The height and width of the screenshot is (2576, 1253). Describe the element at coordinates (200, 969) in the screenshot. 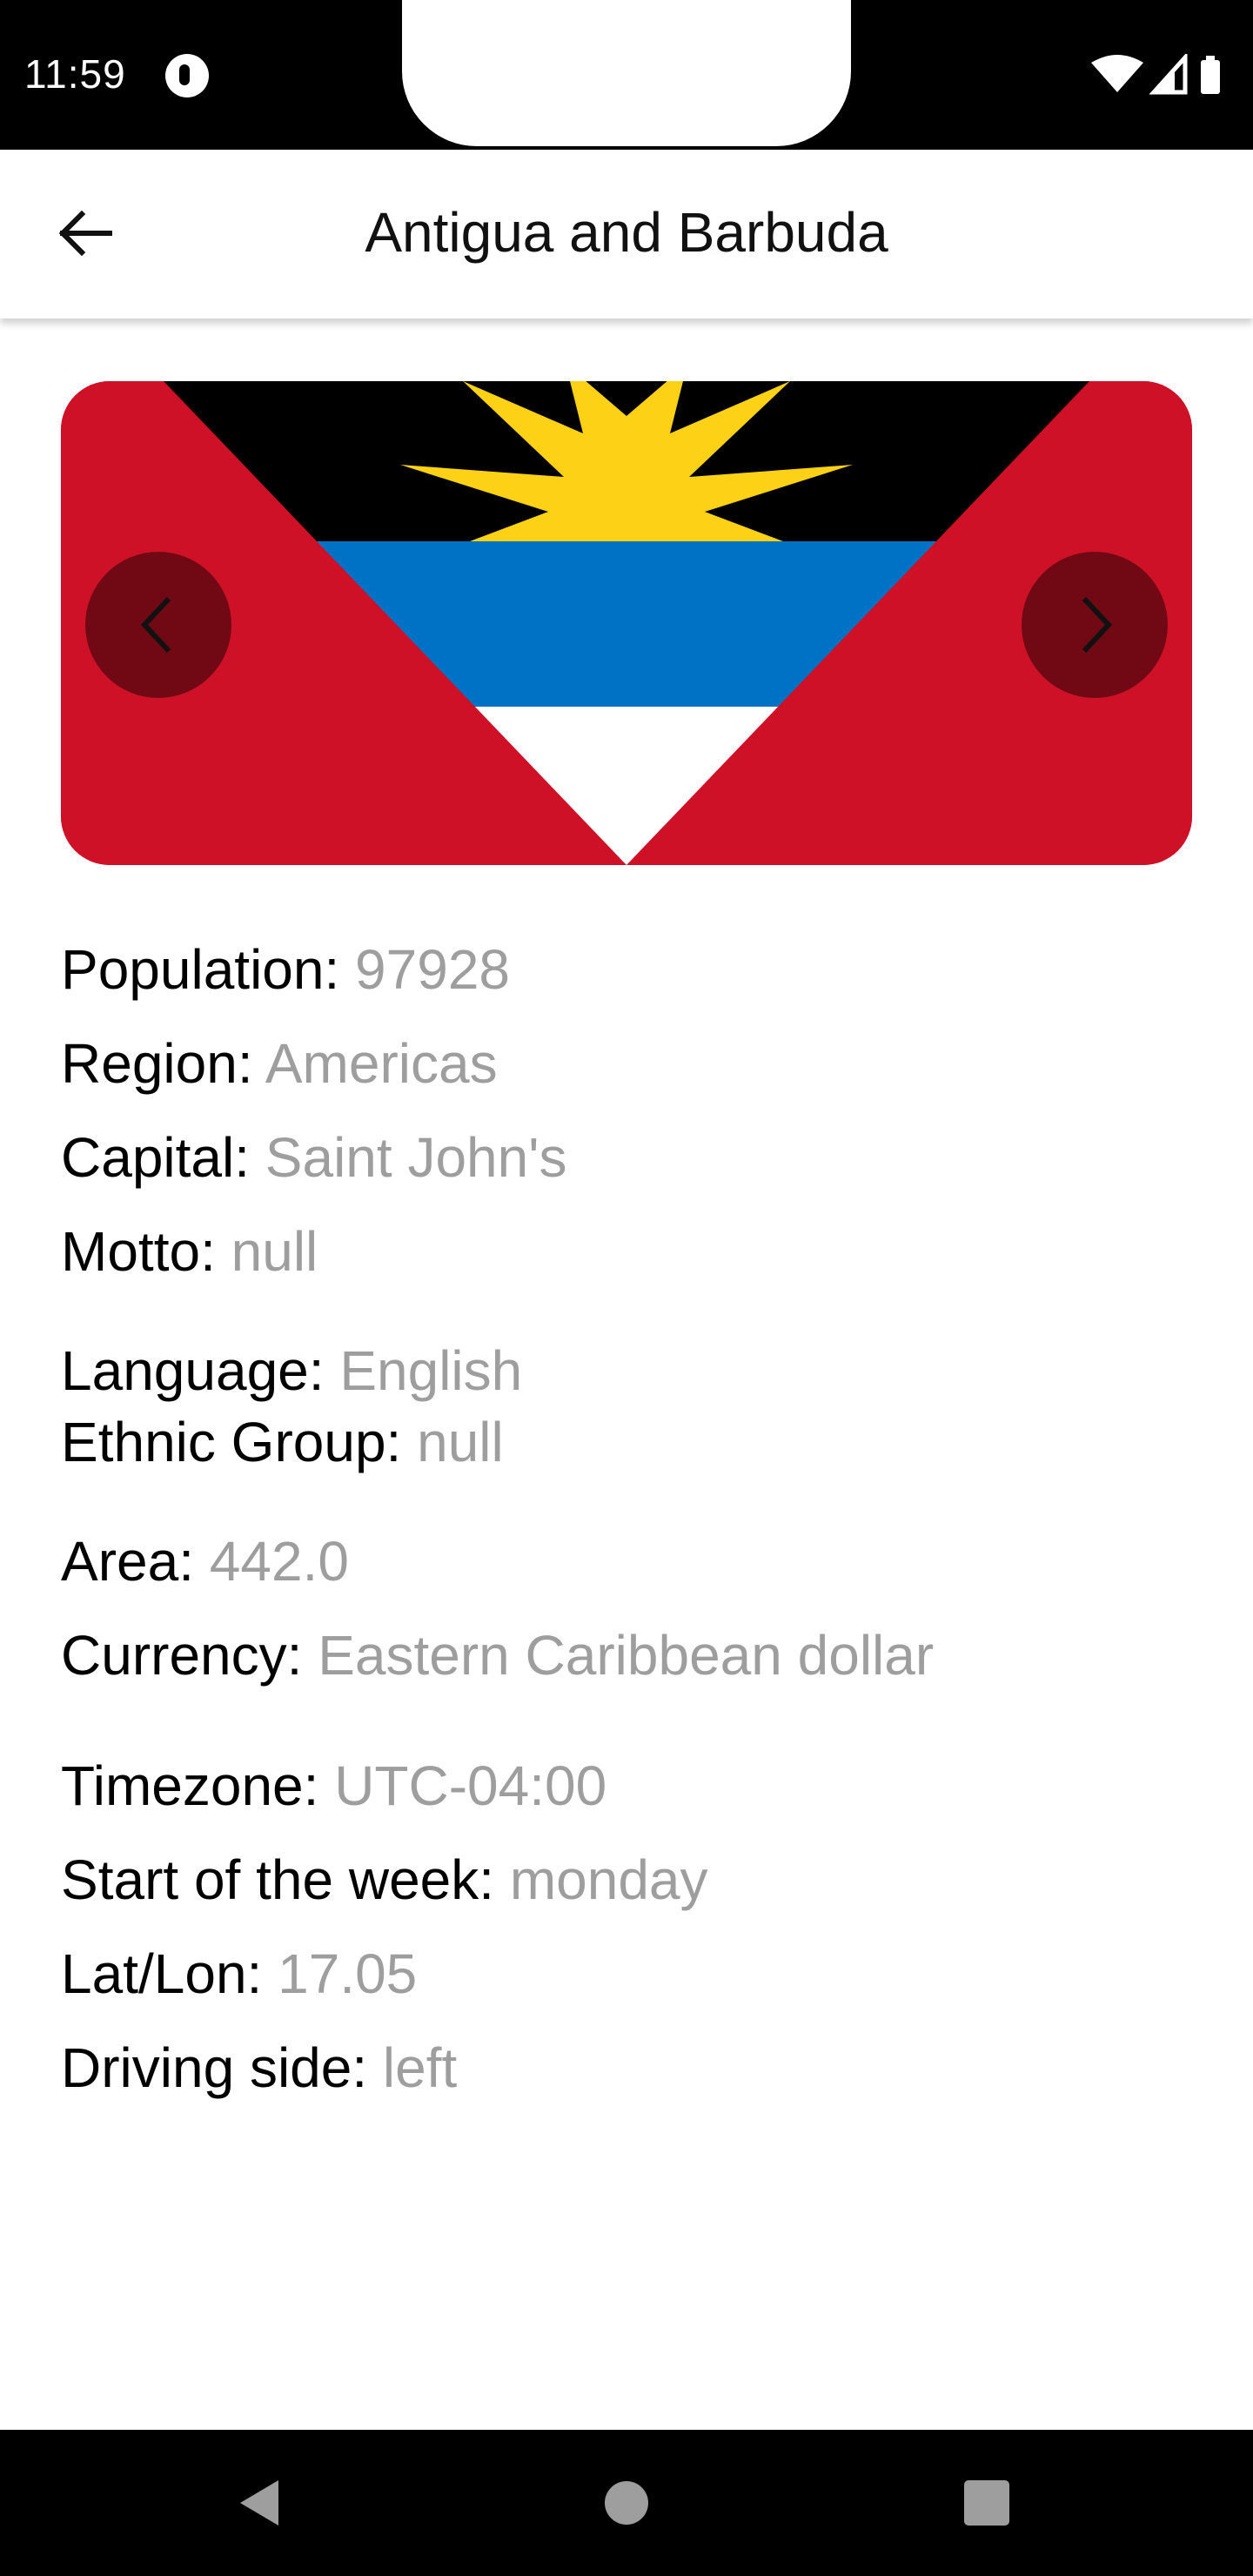

I see `detail-label: Population:` at that location.